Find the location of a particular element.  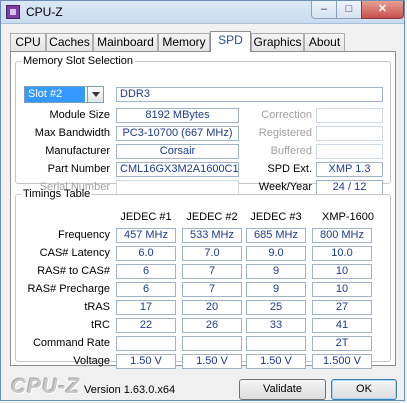

timings-cell: 41 is located at coordinates (342, 325).